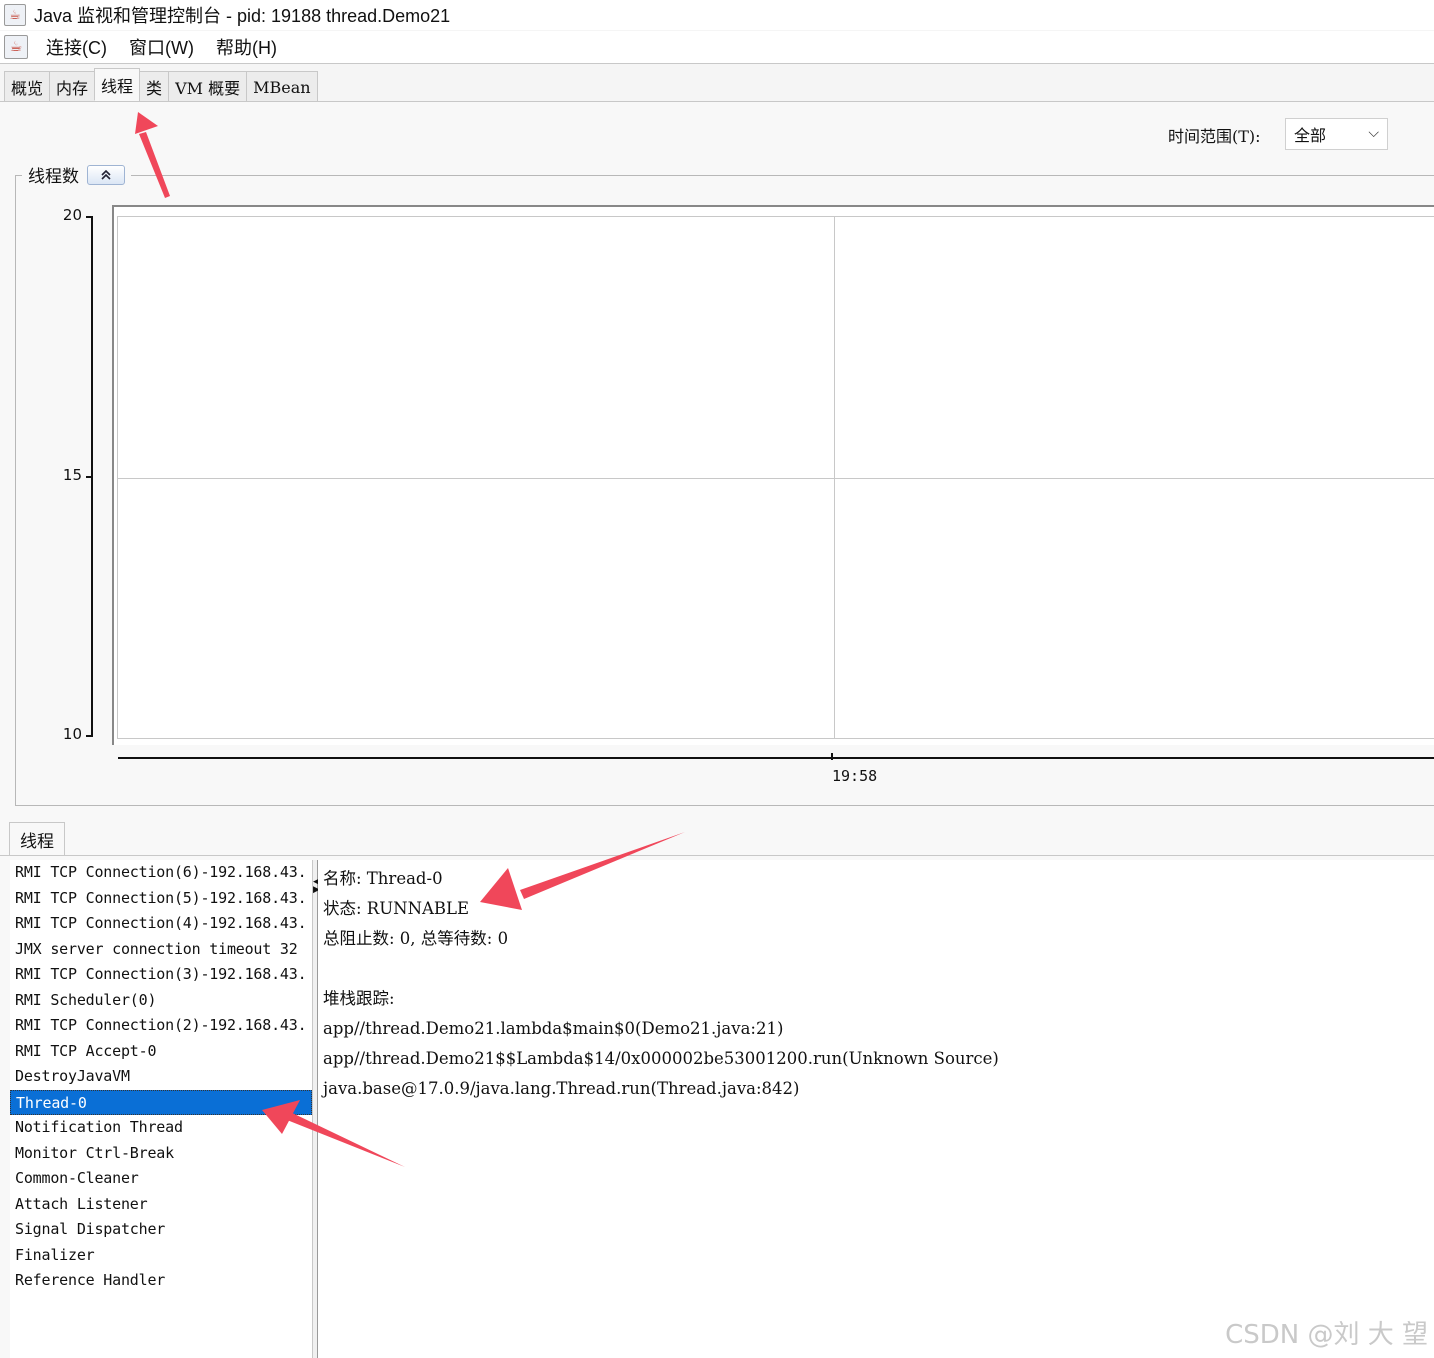 The height and width of the screenshot is (1358, 1434). What do you see at coordinates (161, 1077) in the screenshot?
I see `thread-list-item: DestroyJavaVM` at bounding box center [161, 1077].